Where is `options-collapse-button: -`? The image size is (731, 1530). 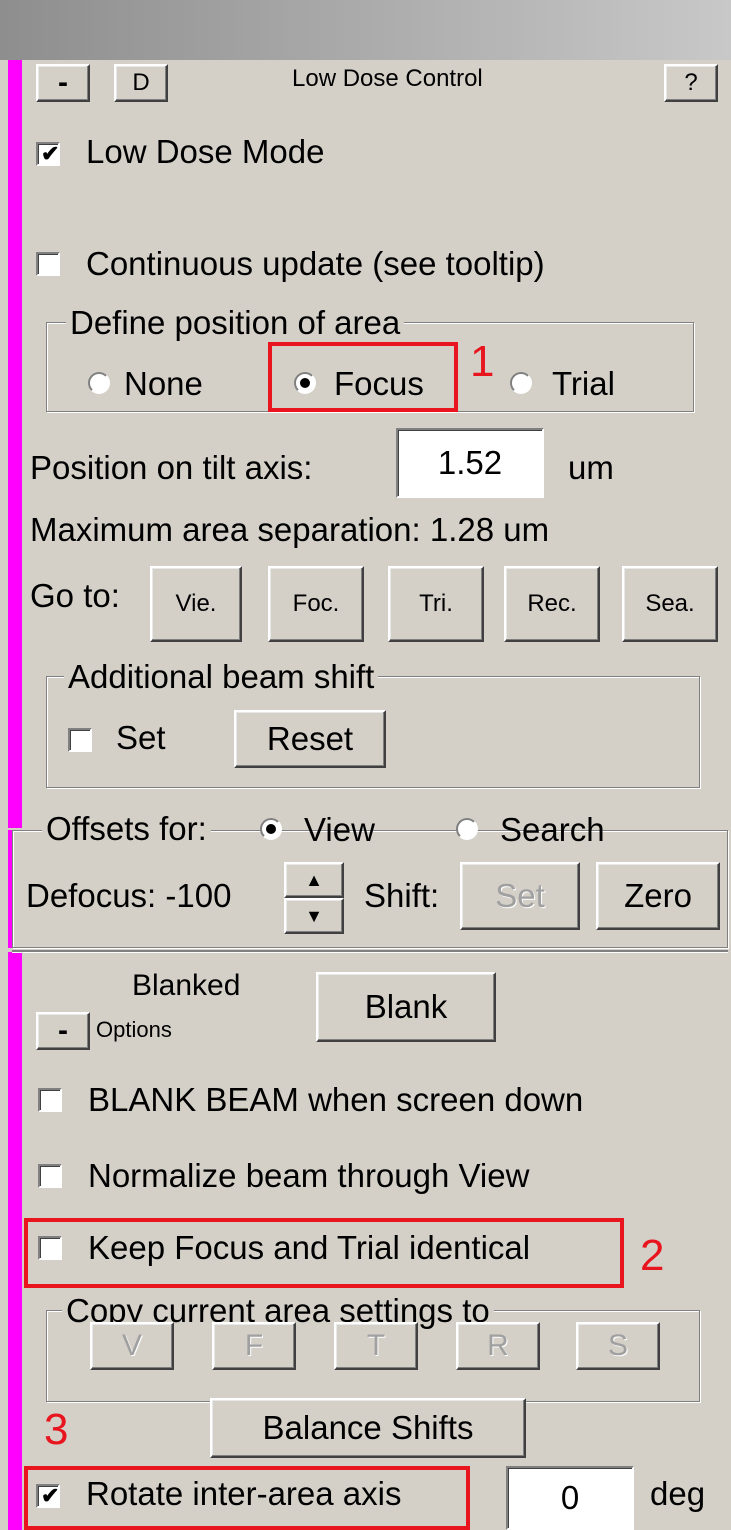
options-collapse-button: - is located at coordinates (63, 1031).